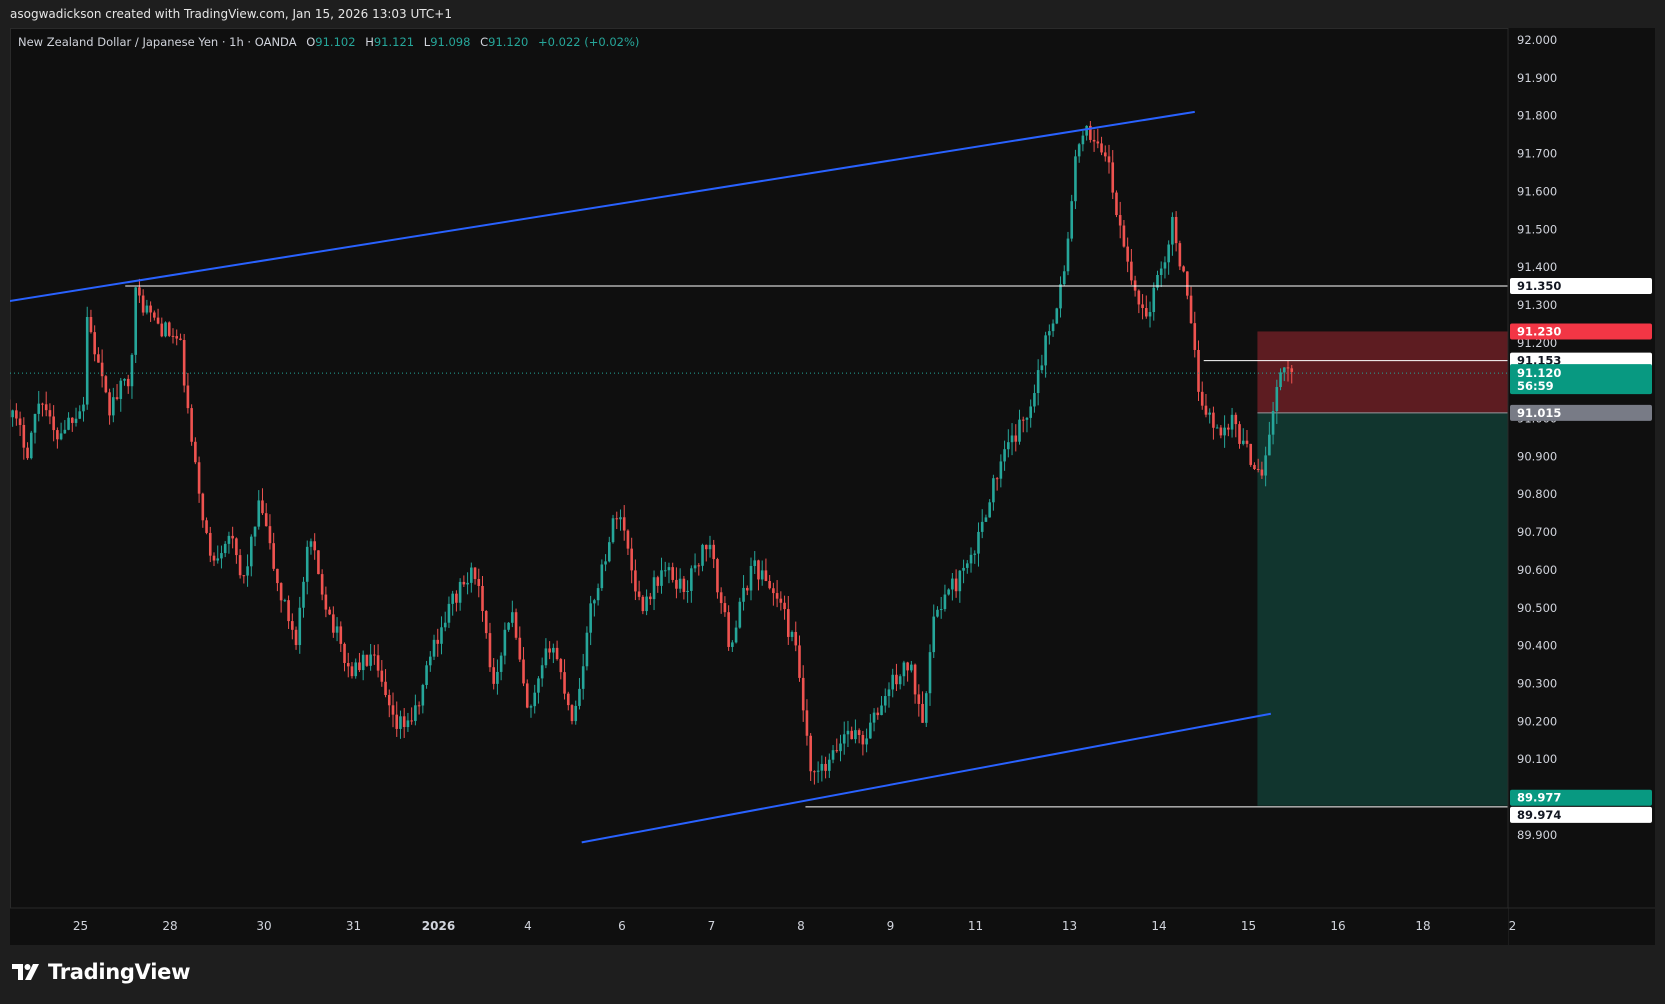 The image size is (1665, 1004). Describe the element at coordinates (832, 974) in the screenshot. I see `footer-bar` at that location.